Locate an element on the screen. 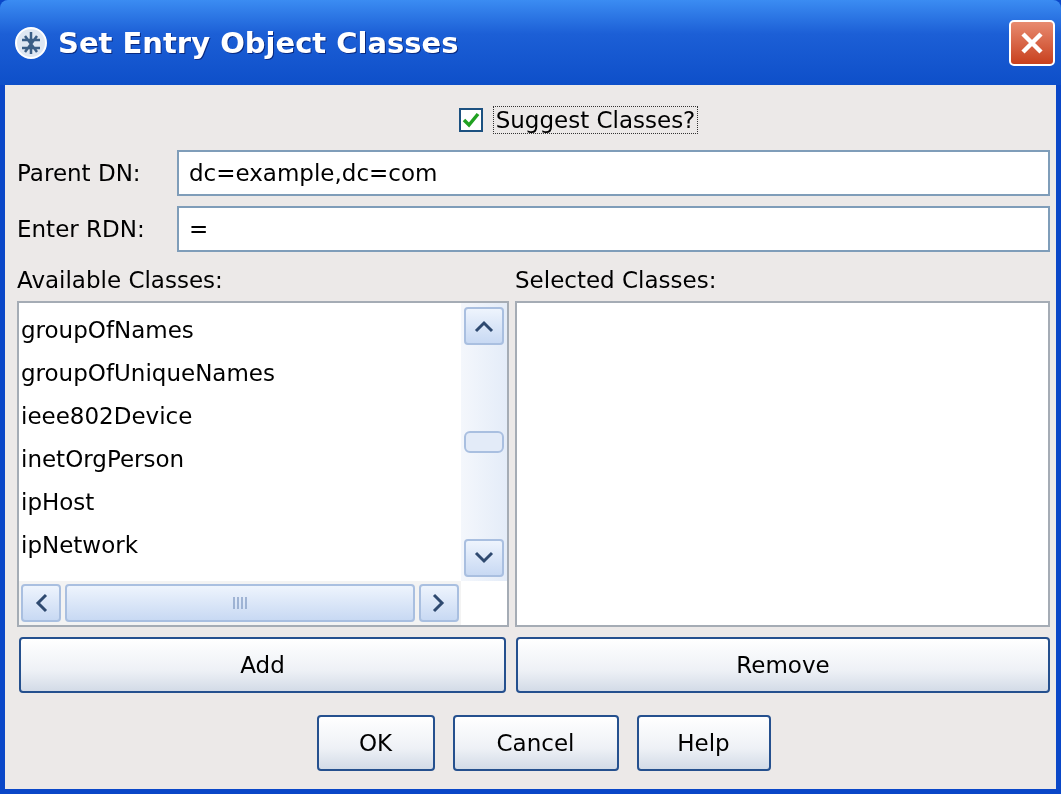 Image resolution: width=1061 pixels, height=794 pixels. field-label: Parent DN: is located at coordinates (79, 173).